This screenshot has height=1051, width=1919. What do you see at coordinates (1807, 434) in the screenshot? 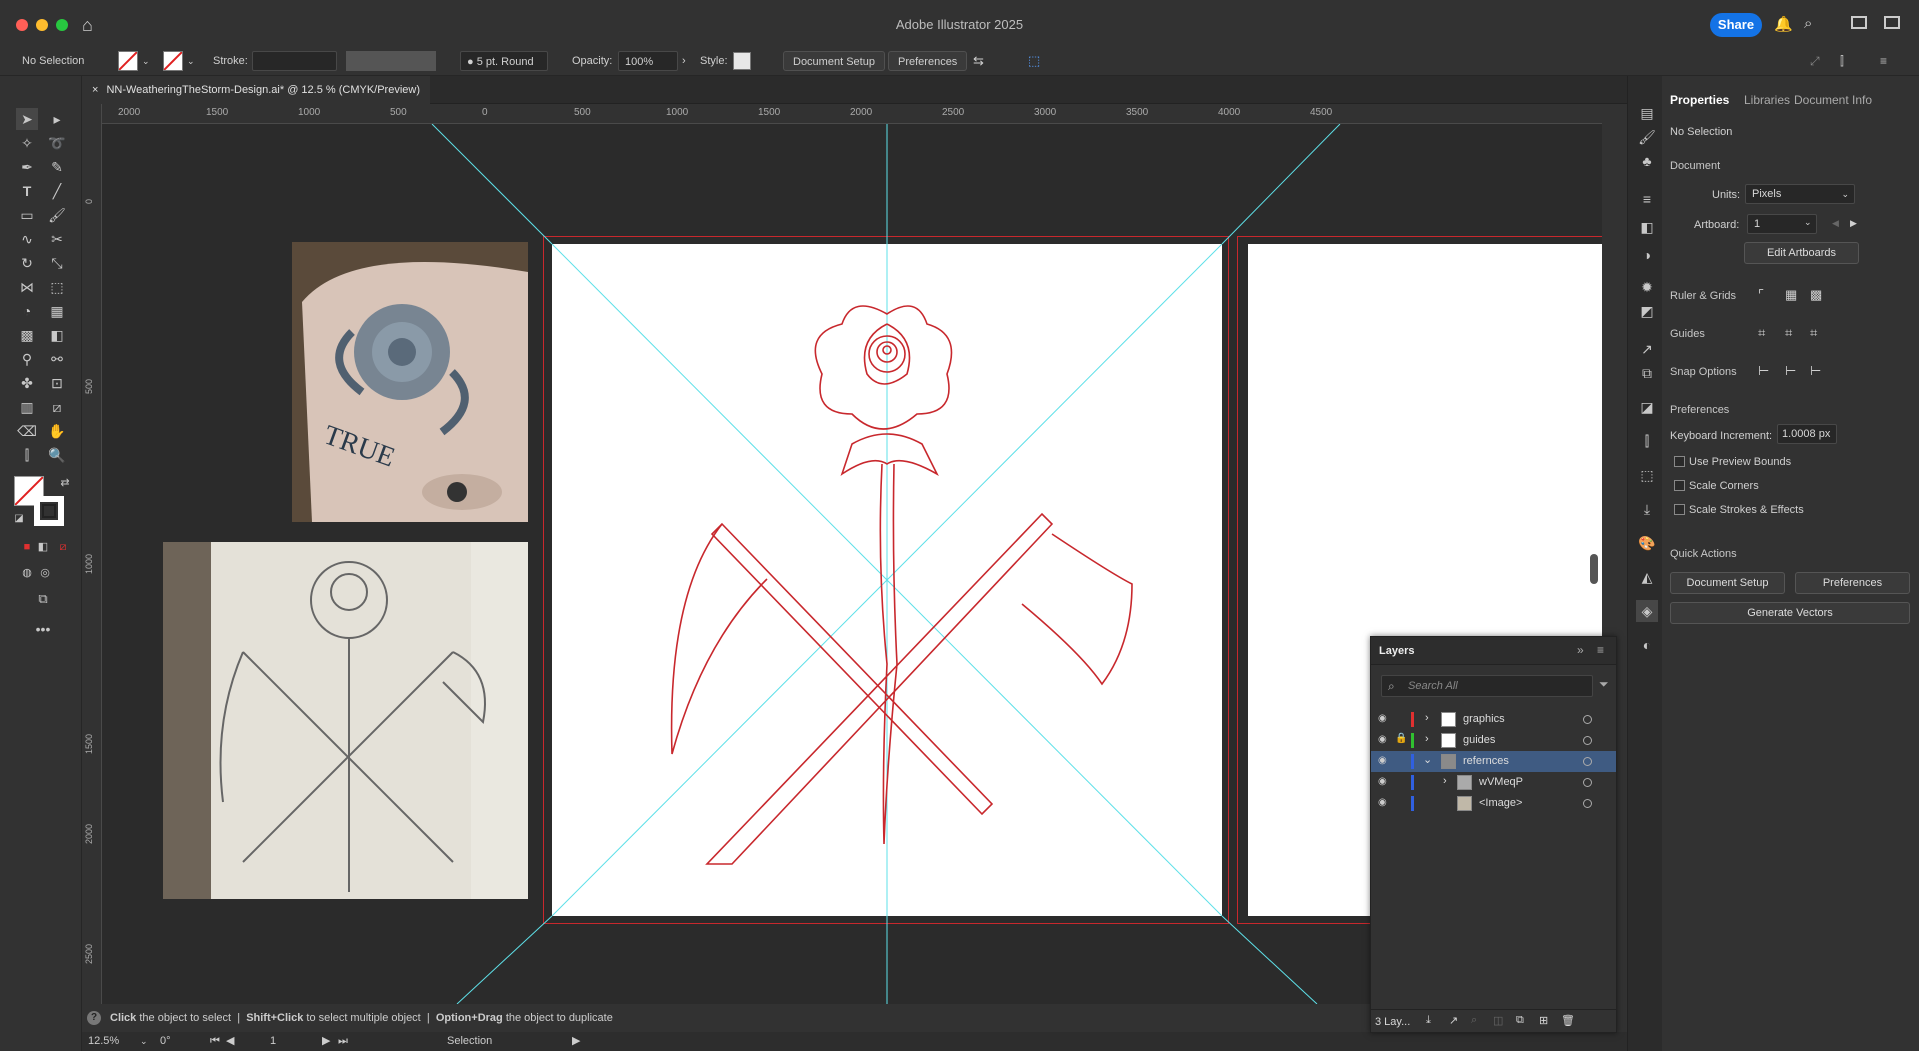
I see `keyboard-increment-field: 1.0008 px` at bounding box center [1807, 434].